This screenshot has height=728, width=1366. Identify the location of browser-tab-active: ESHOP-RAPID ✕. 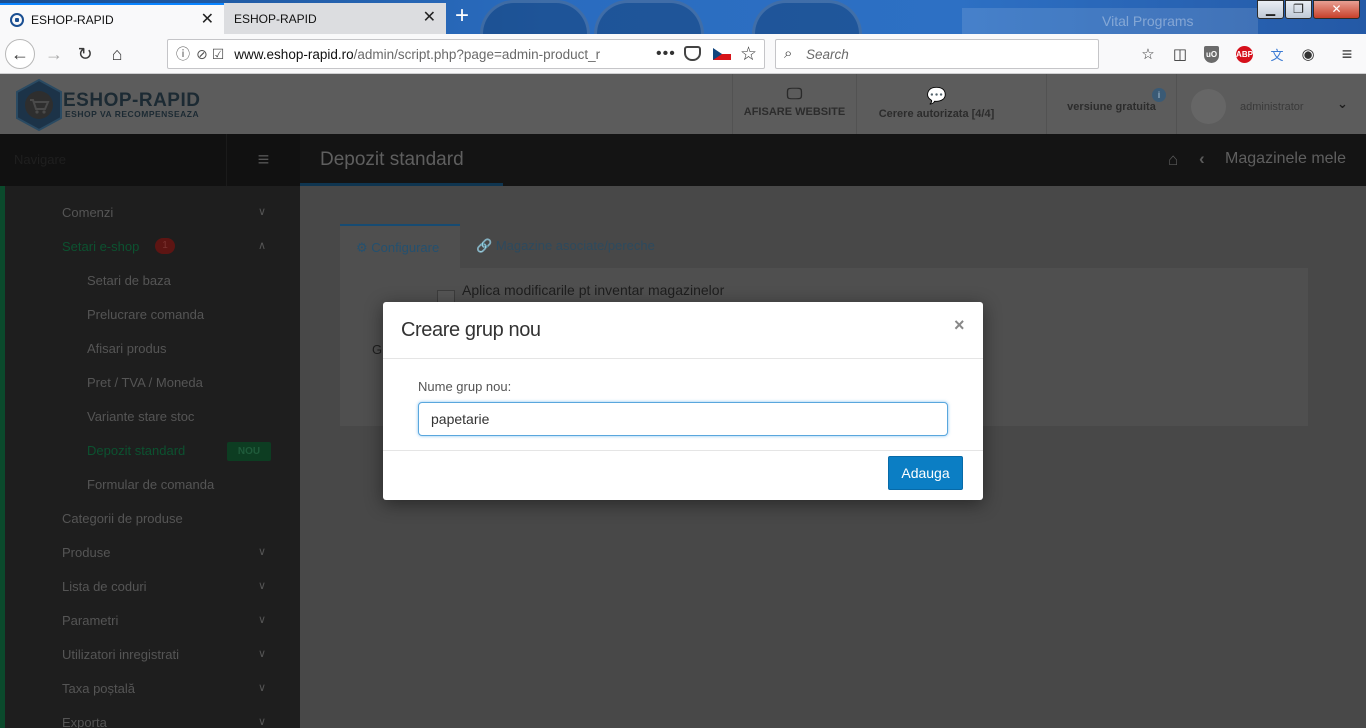
(112, 18).